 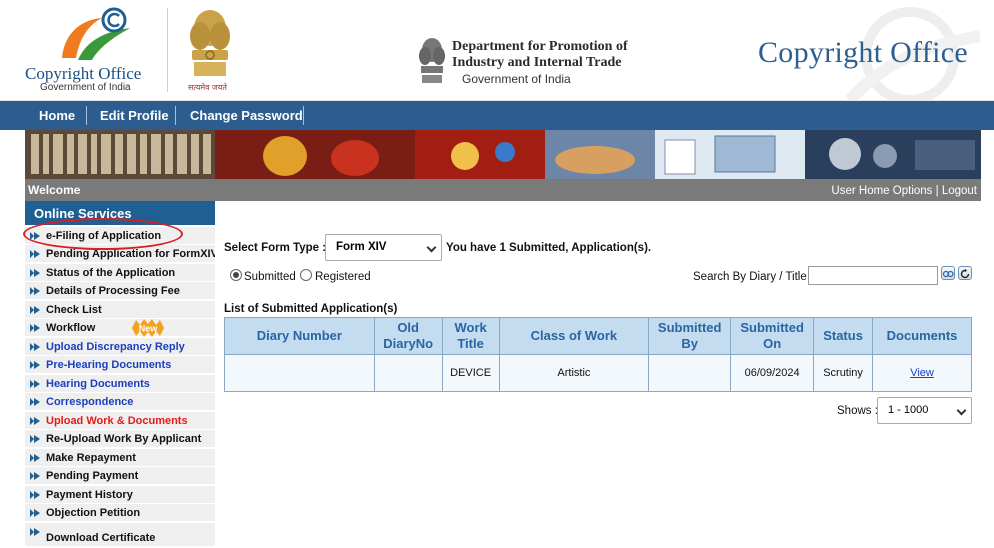 I want to click on sidebar-item-label: Payment History, so click(x=89, y=495).